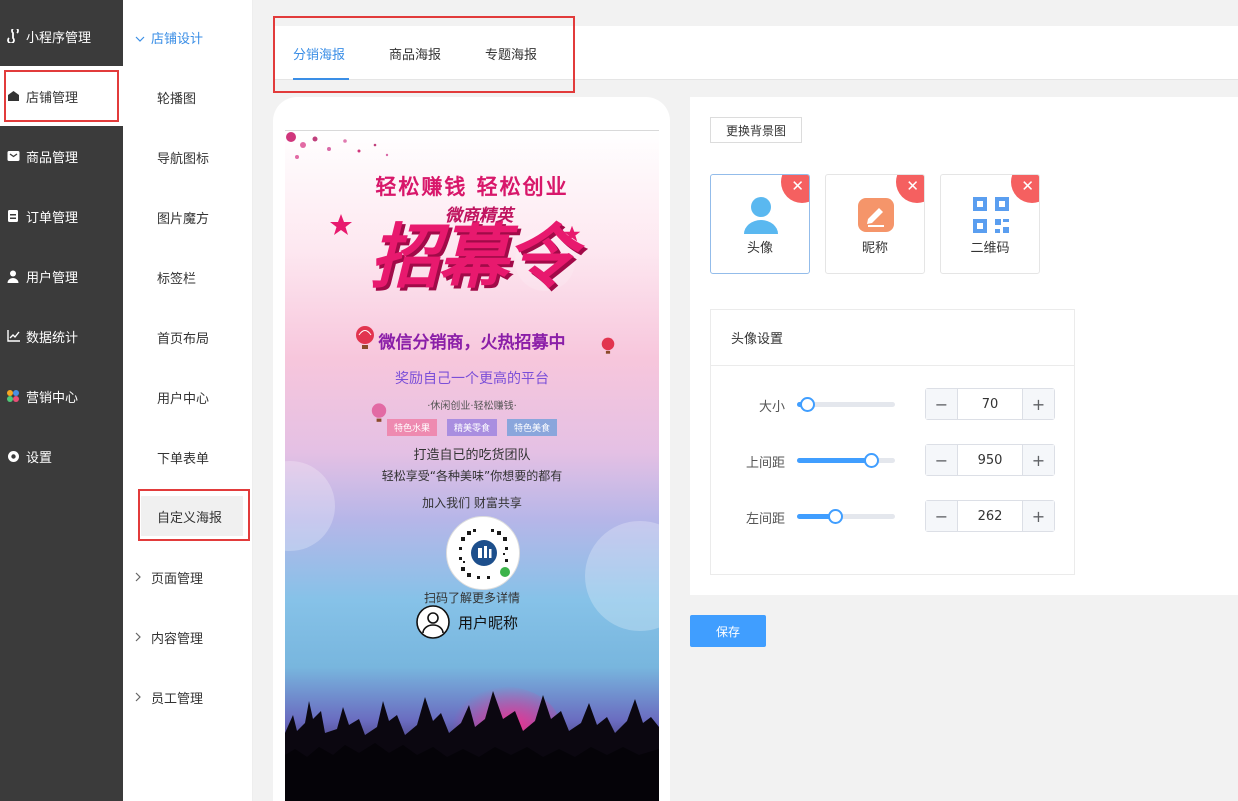 Image resolution: width=1238 pixels, height=801 pixels. Describe the element at coordinates (13, 36) in the screenshot. I see `miniprogram-icon` at that location.